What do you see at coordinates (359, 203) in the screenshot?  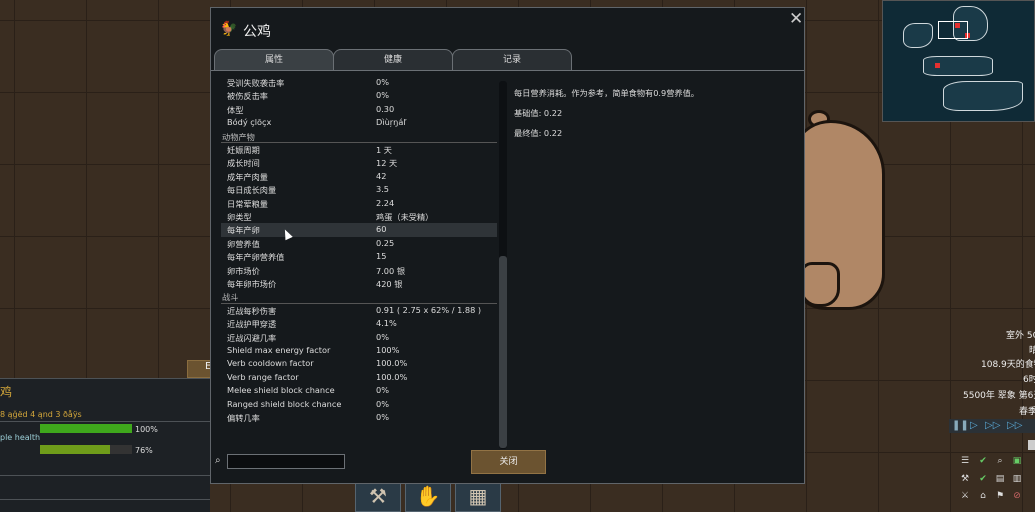 I see `stat-row: 日常荤粮量 2.24` at bounding box center [359, 203].